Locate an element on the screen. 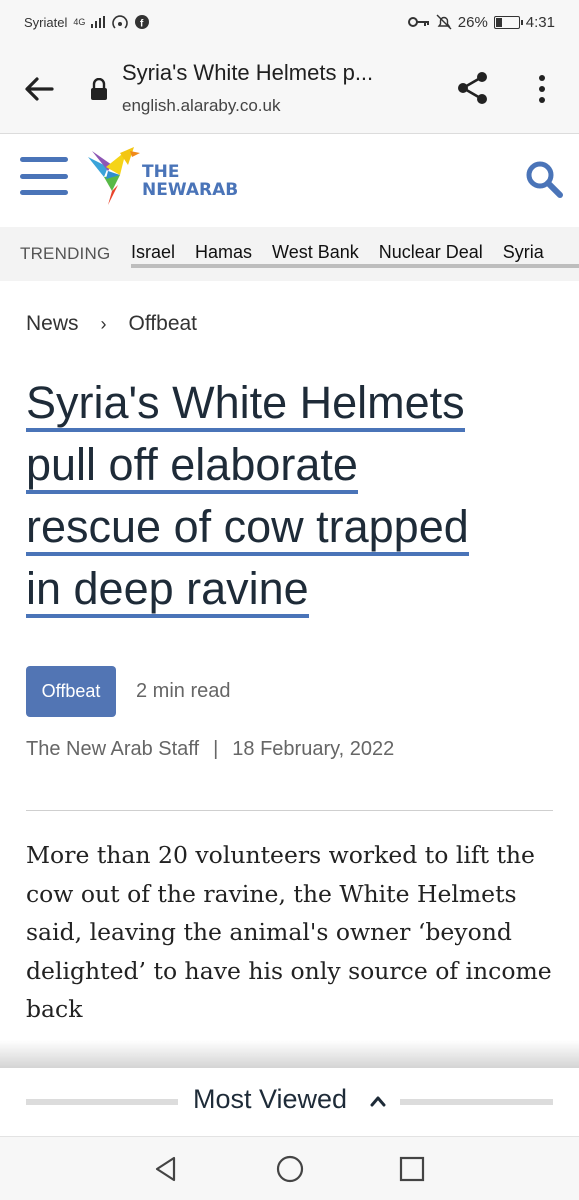 The width and height of the screenshot is (579, 1200). trending-label: TRENDING is located at coordinates (65, 253).